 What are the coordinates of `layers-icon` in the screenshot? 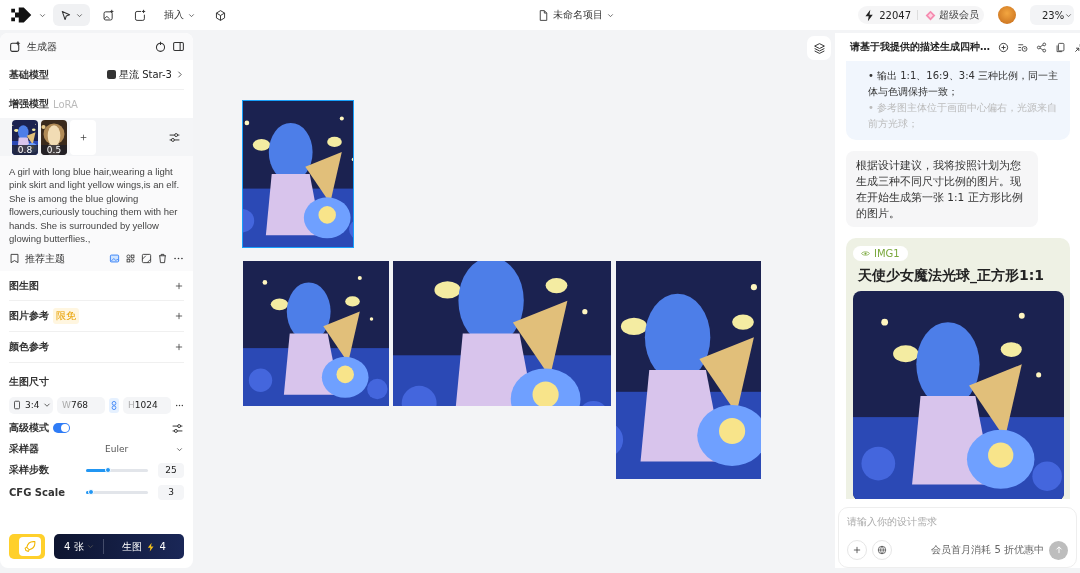 It's located at (819, 48).